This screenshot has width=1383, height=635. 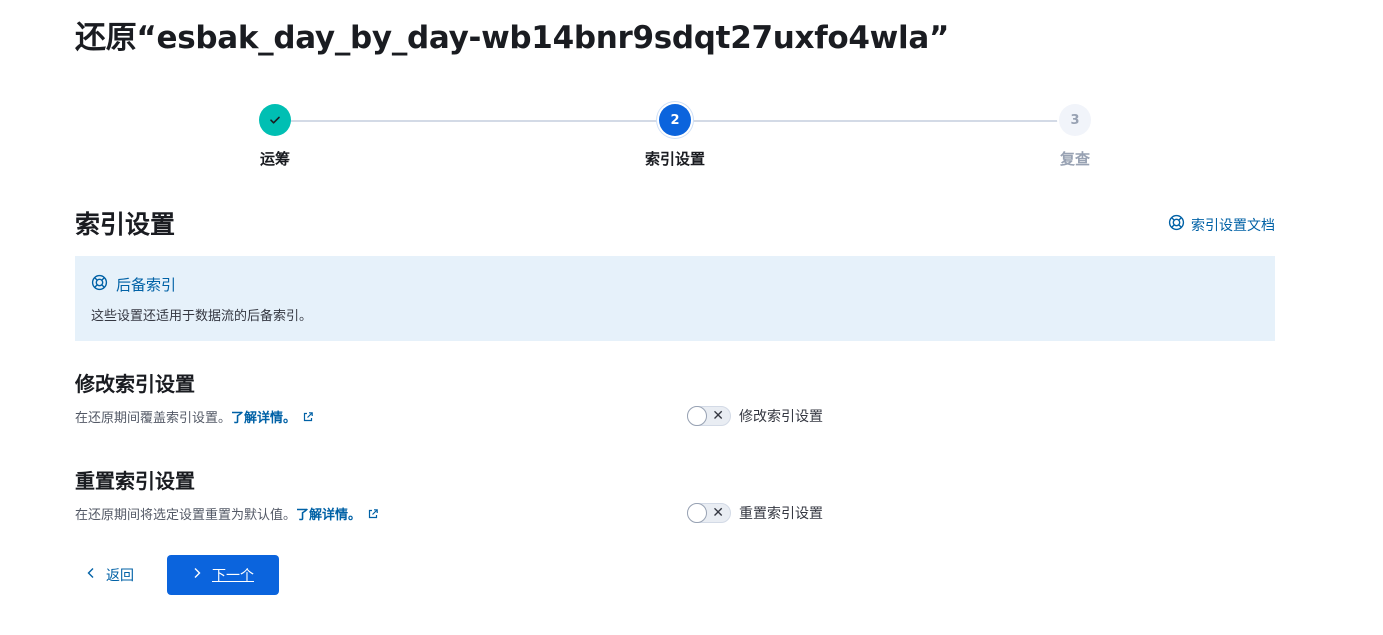 What do you see at coordinates (135, 481) in the screenshot?
I see `reset-settings-title: 重置索引设置` at bounding box center [135, 481].